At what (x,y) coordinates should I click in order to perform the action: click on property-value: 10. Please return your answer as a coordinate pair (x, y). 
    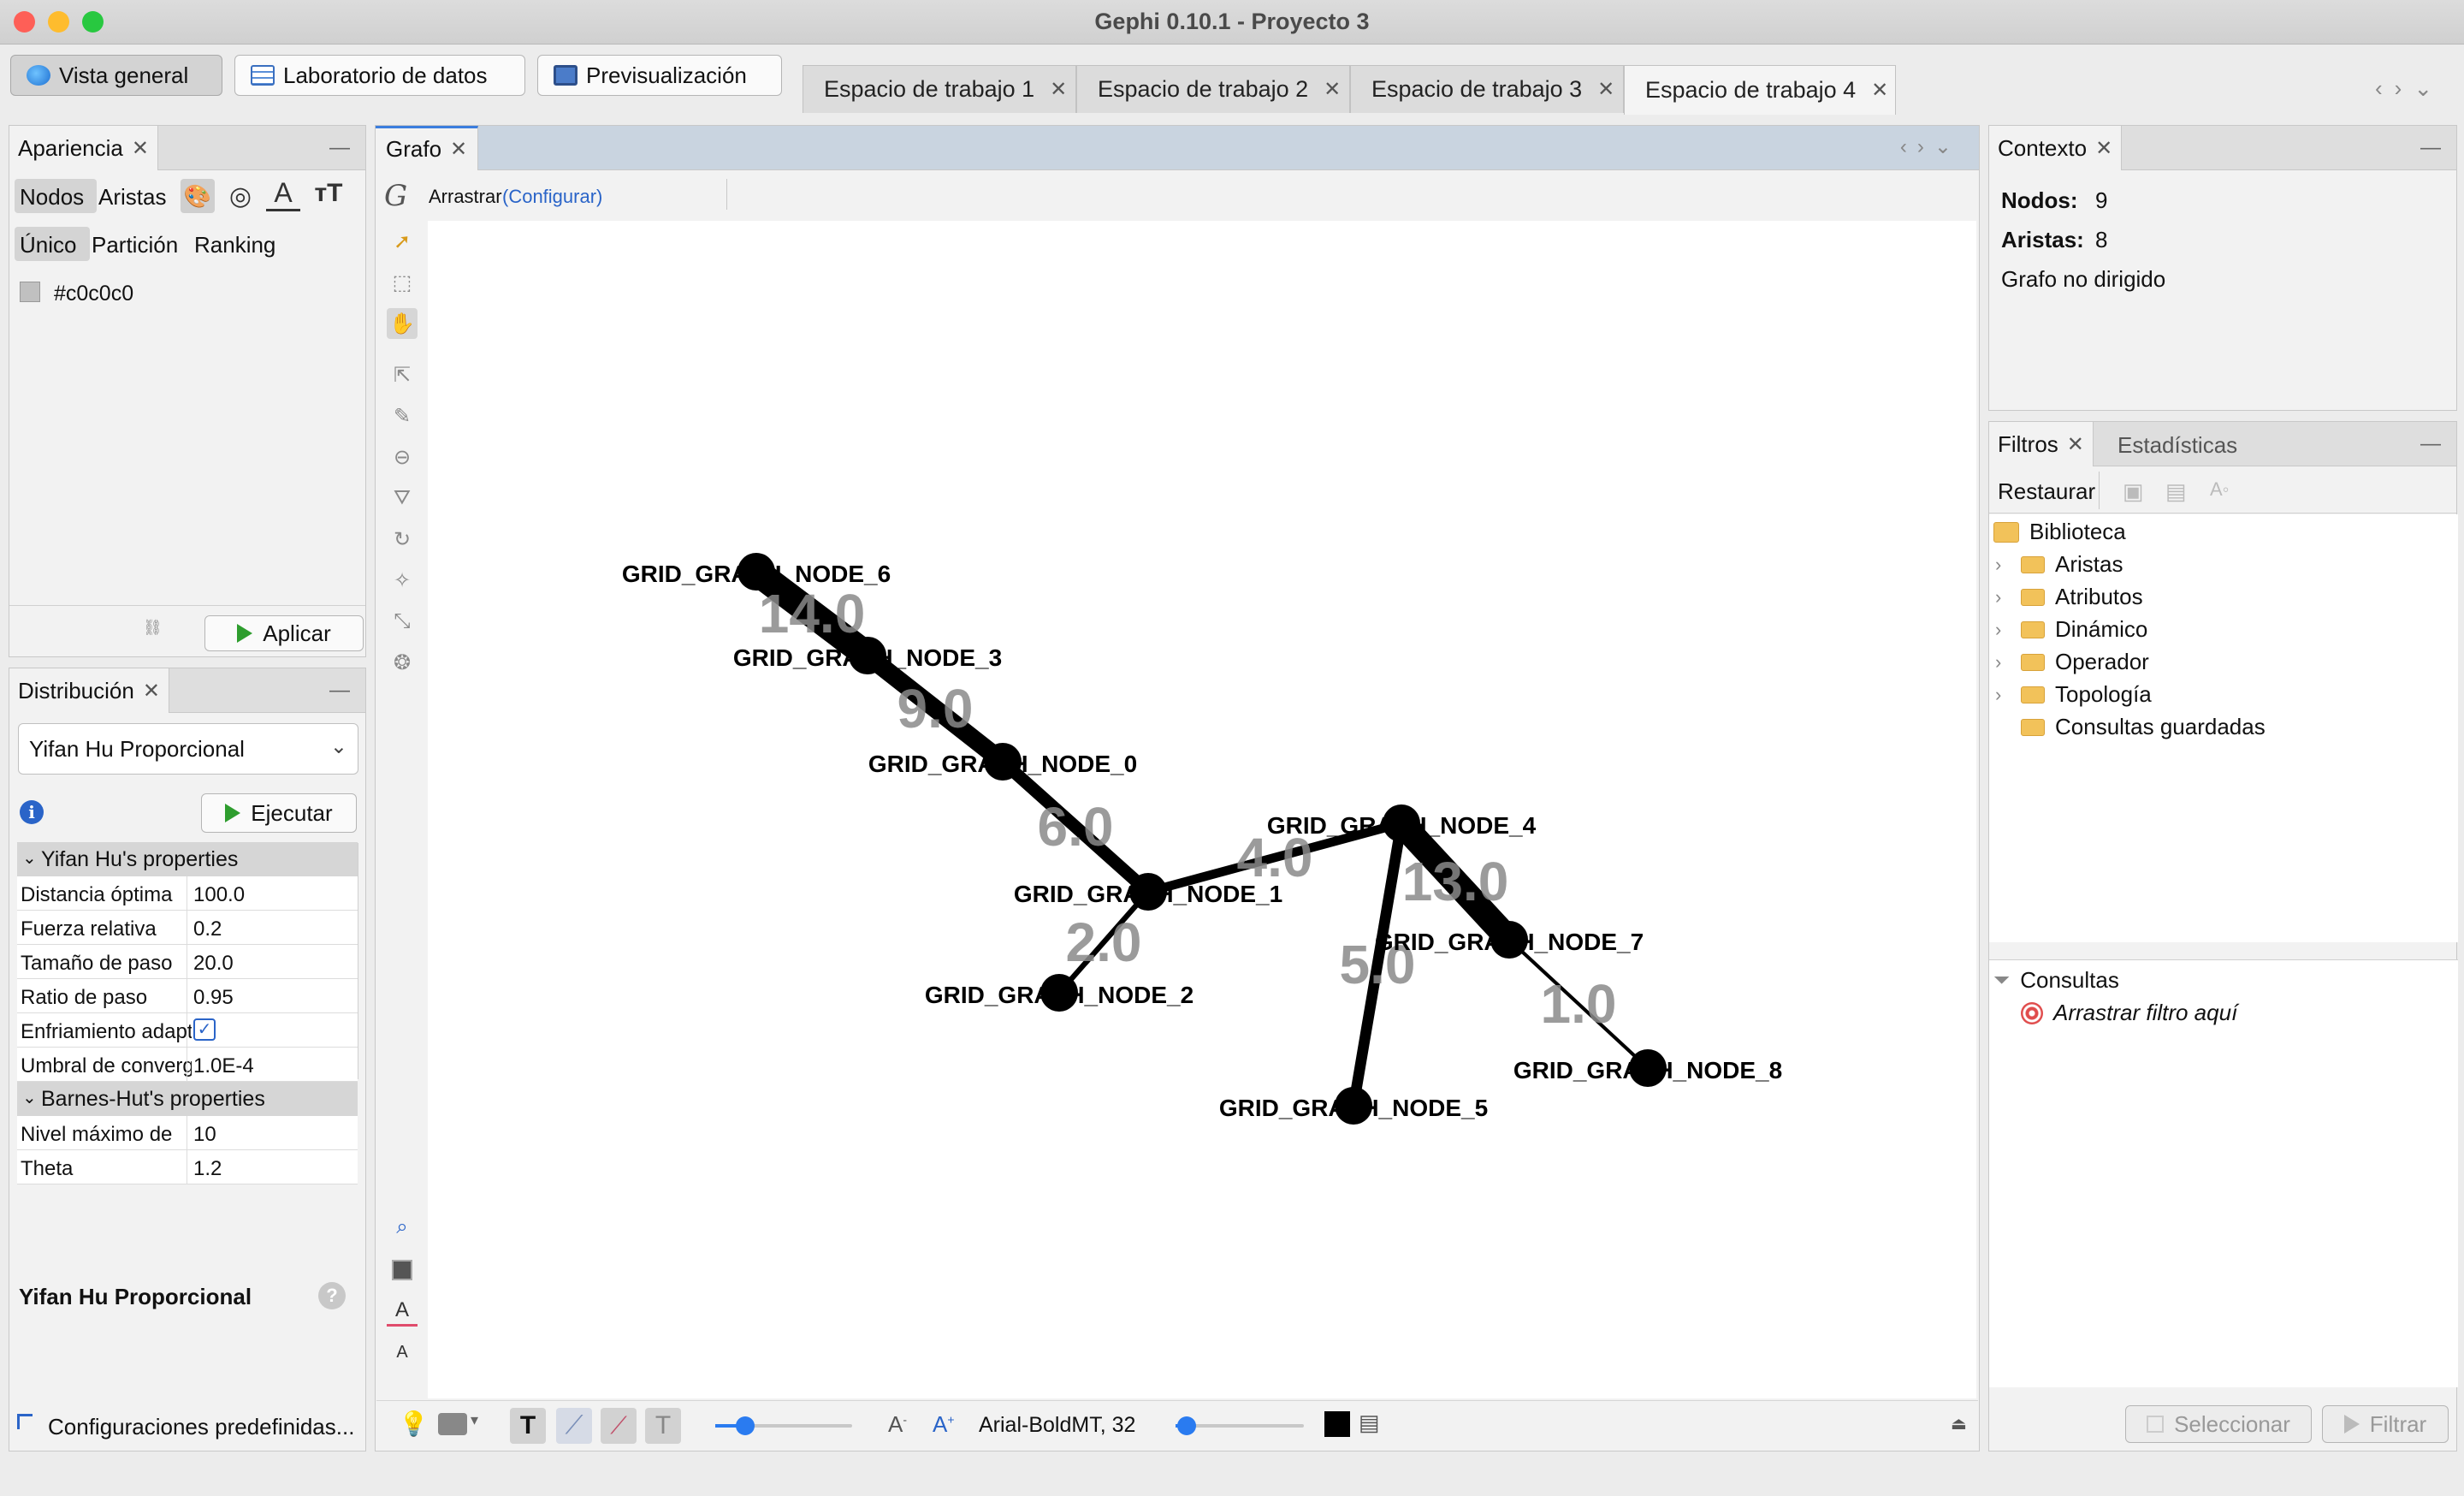
    Looking at the image, I should click on (204, 1135).